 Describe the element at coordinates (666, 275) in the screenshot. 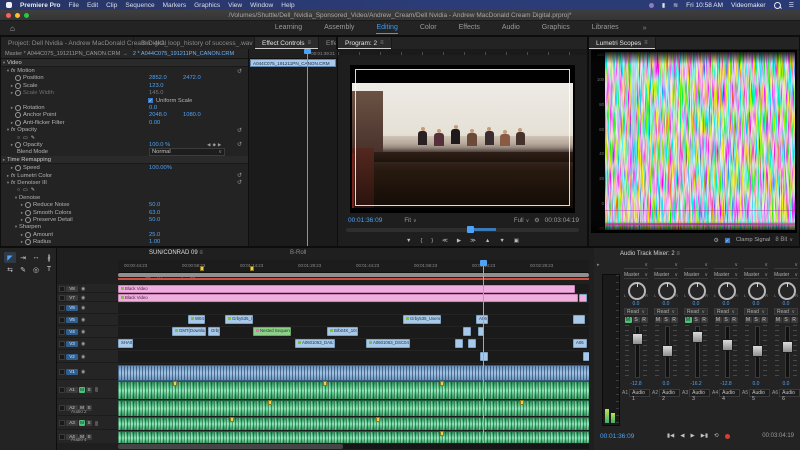

I see `output-assign-dropdown: Master ∨` at that location.